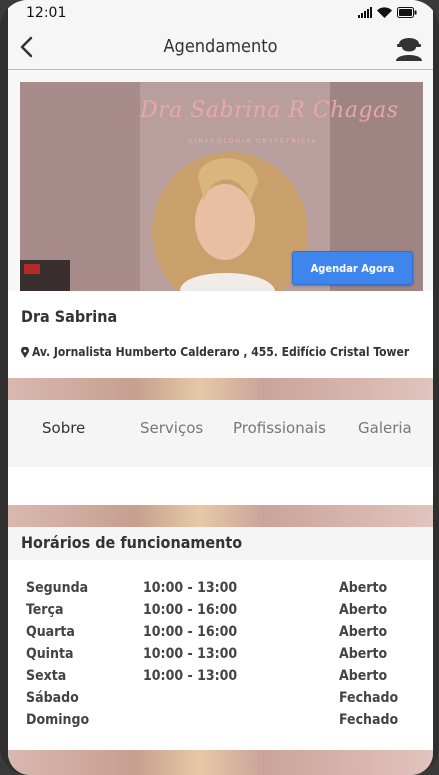 This screenshot has height=775, width=439. Describe the element at coordinates (57, 588) in the screenshot. I see `hours-day: Segunda` at that location.